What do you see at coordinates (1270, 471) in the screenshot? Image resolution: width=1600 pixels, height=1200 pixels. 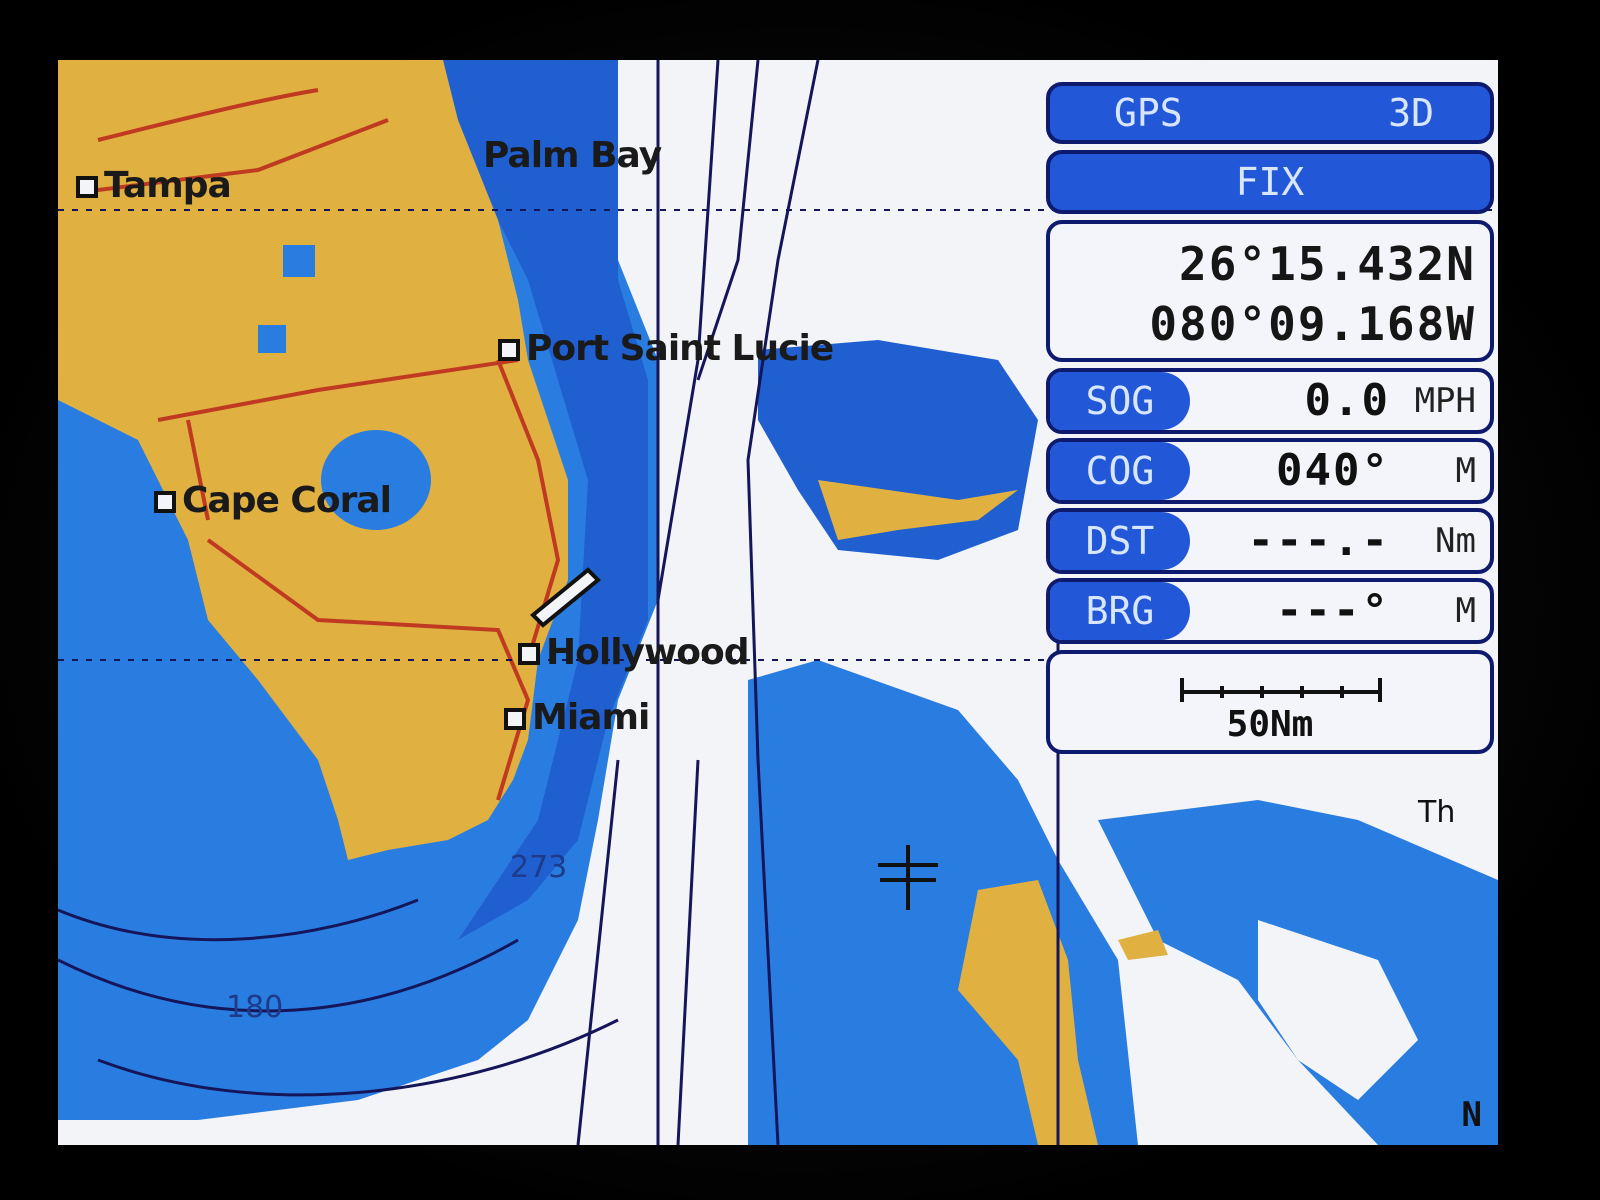 I see `cog-row: COG 040° M` at bounding box center [1270, 471].